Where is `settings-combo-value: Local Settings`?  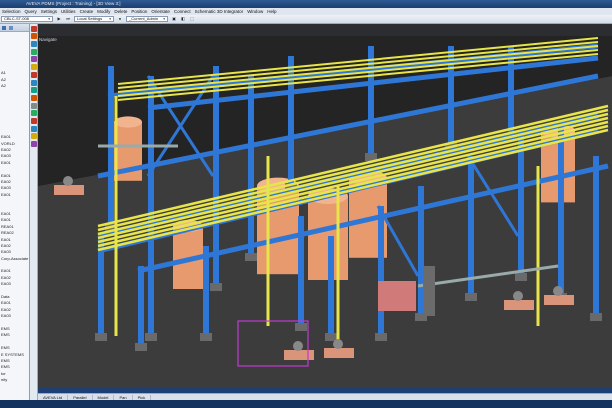
settings-combo-value: Local Settings is located at coordinates (90, 18).